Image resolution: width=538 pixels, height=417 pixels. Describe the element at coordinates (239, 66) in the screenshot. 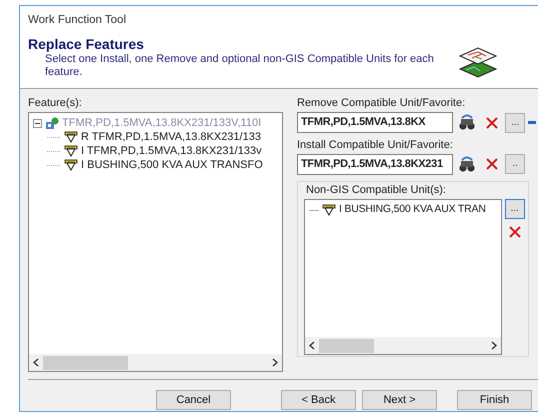

I see `page-description: Select one Install, one Remove and optional non-GIS Compatible Units for each feature.` at that location.